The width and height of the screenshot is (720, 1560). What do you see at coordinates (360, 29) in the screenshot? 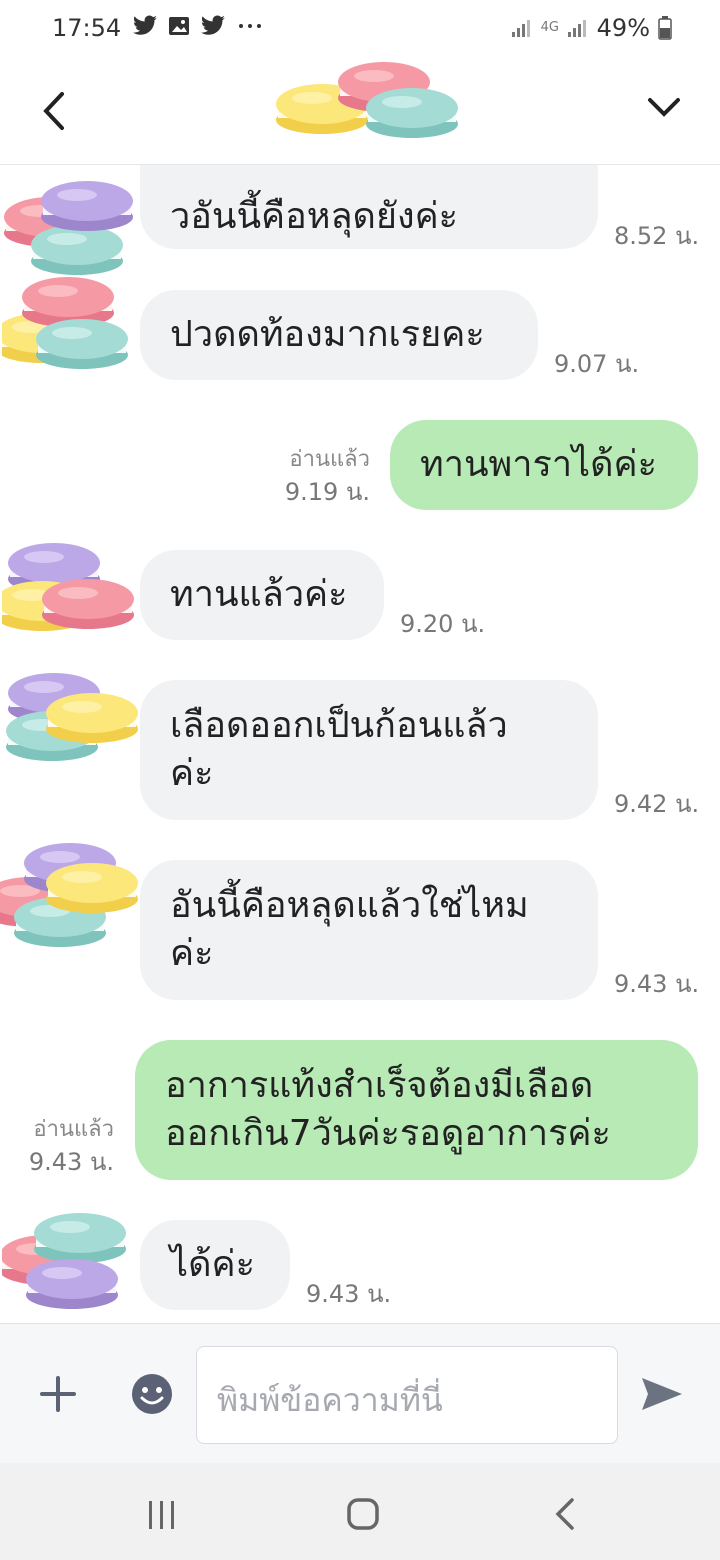
I see `status-bar: 17:54 4G 49%` at bounding box center [360, 29].